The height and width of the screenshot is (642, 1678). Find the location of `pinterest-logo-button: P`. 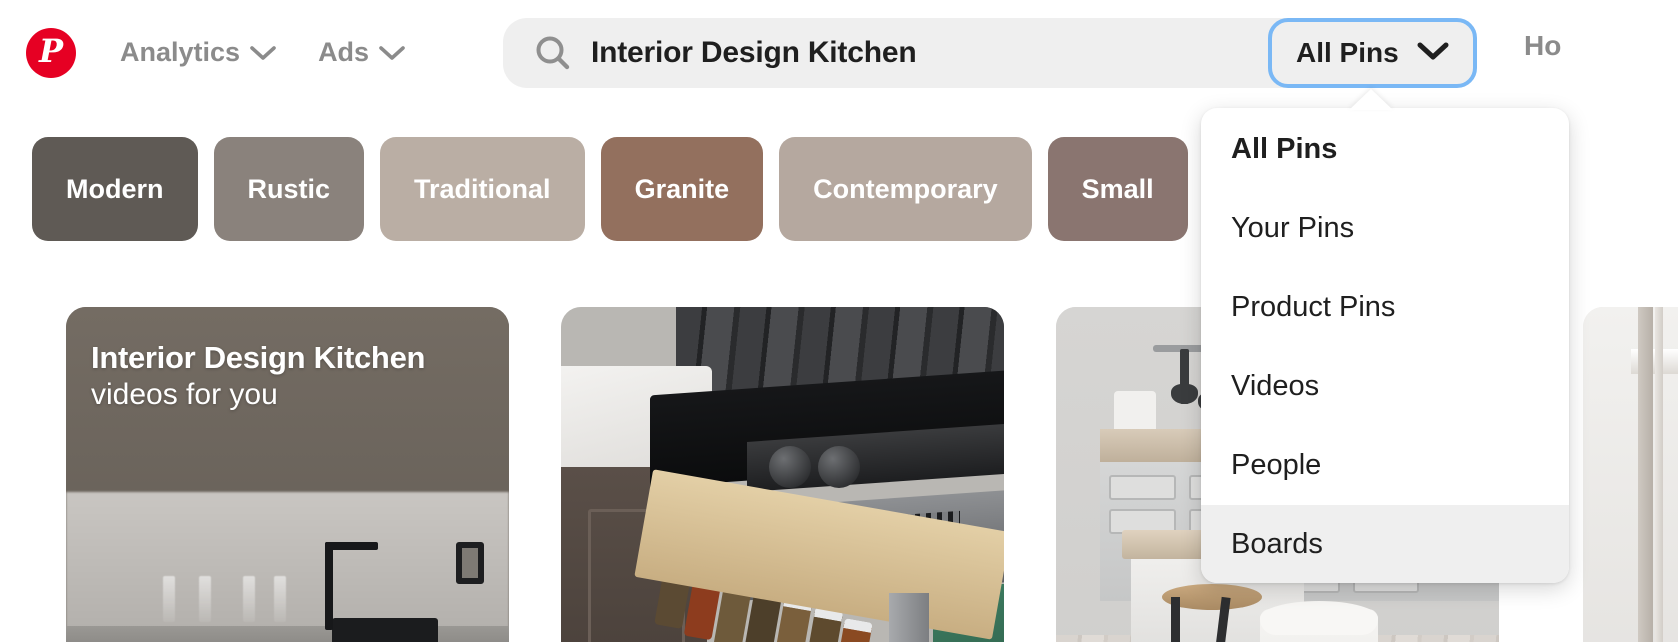

pinterest-logo-button: P is located at coordinates (51, 53).